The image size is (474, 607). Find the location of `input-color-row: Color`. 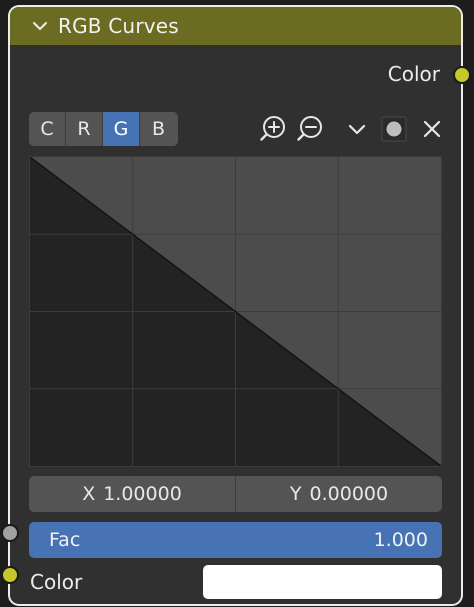

input-color-row: Color is located at coordinates (235, 583).